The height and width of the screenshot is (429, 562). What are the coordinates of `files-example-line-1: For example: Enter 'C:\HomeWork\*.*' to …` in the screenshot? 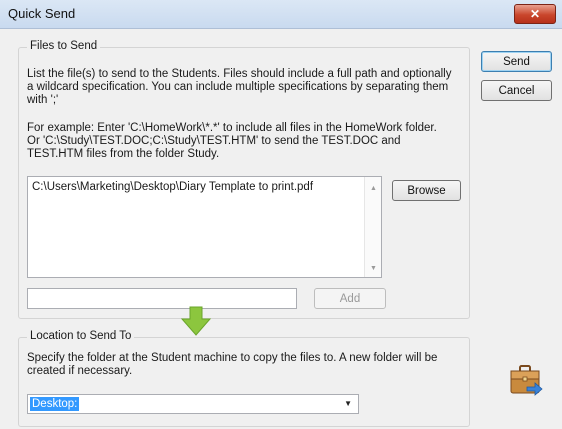 It's located at (232, 128).